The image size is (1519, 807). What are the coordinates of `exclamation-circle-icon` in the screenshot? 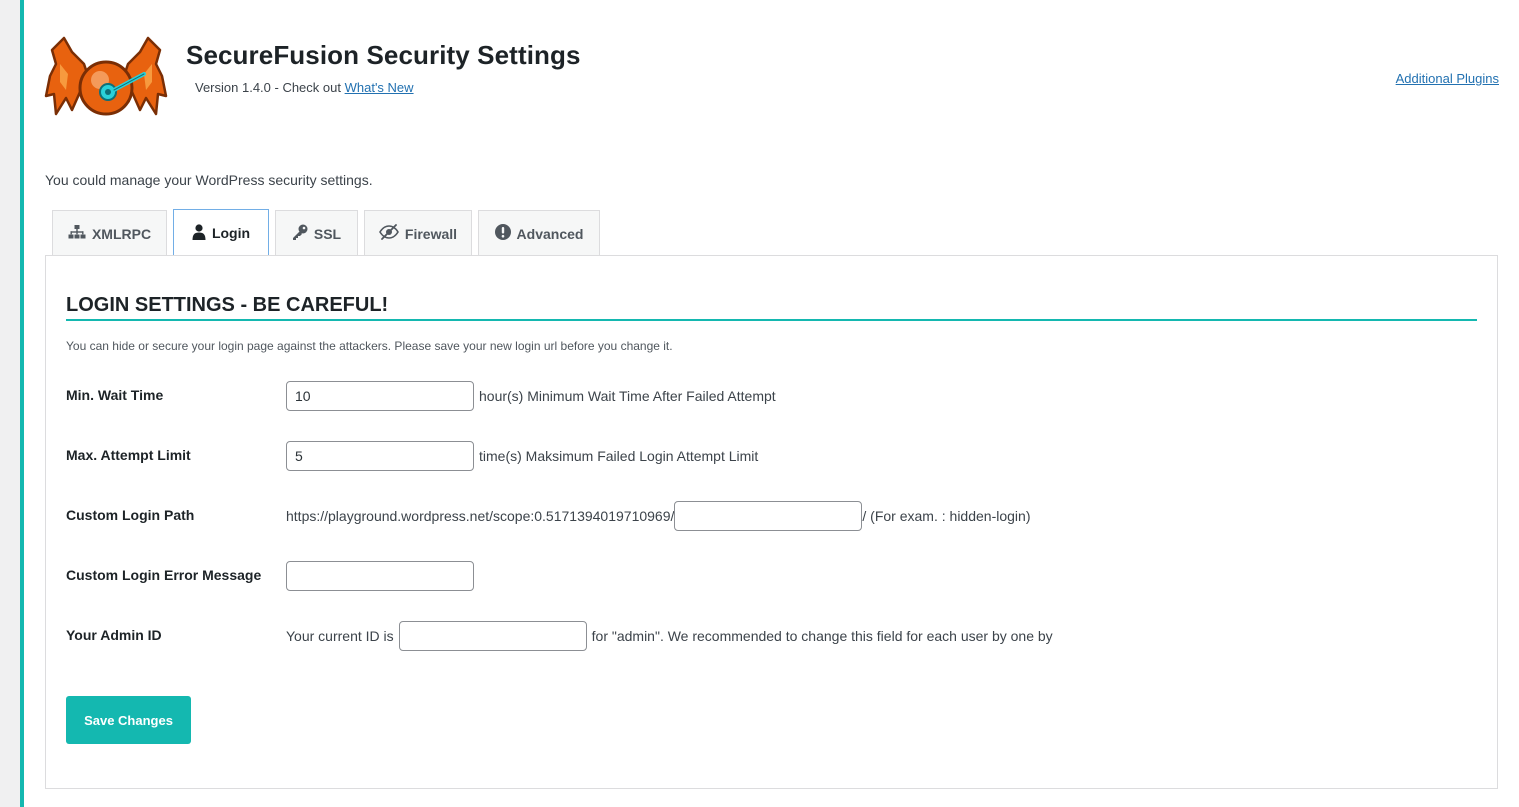 It's located at (502, 233).